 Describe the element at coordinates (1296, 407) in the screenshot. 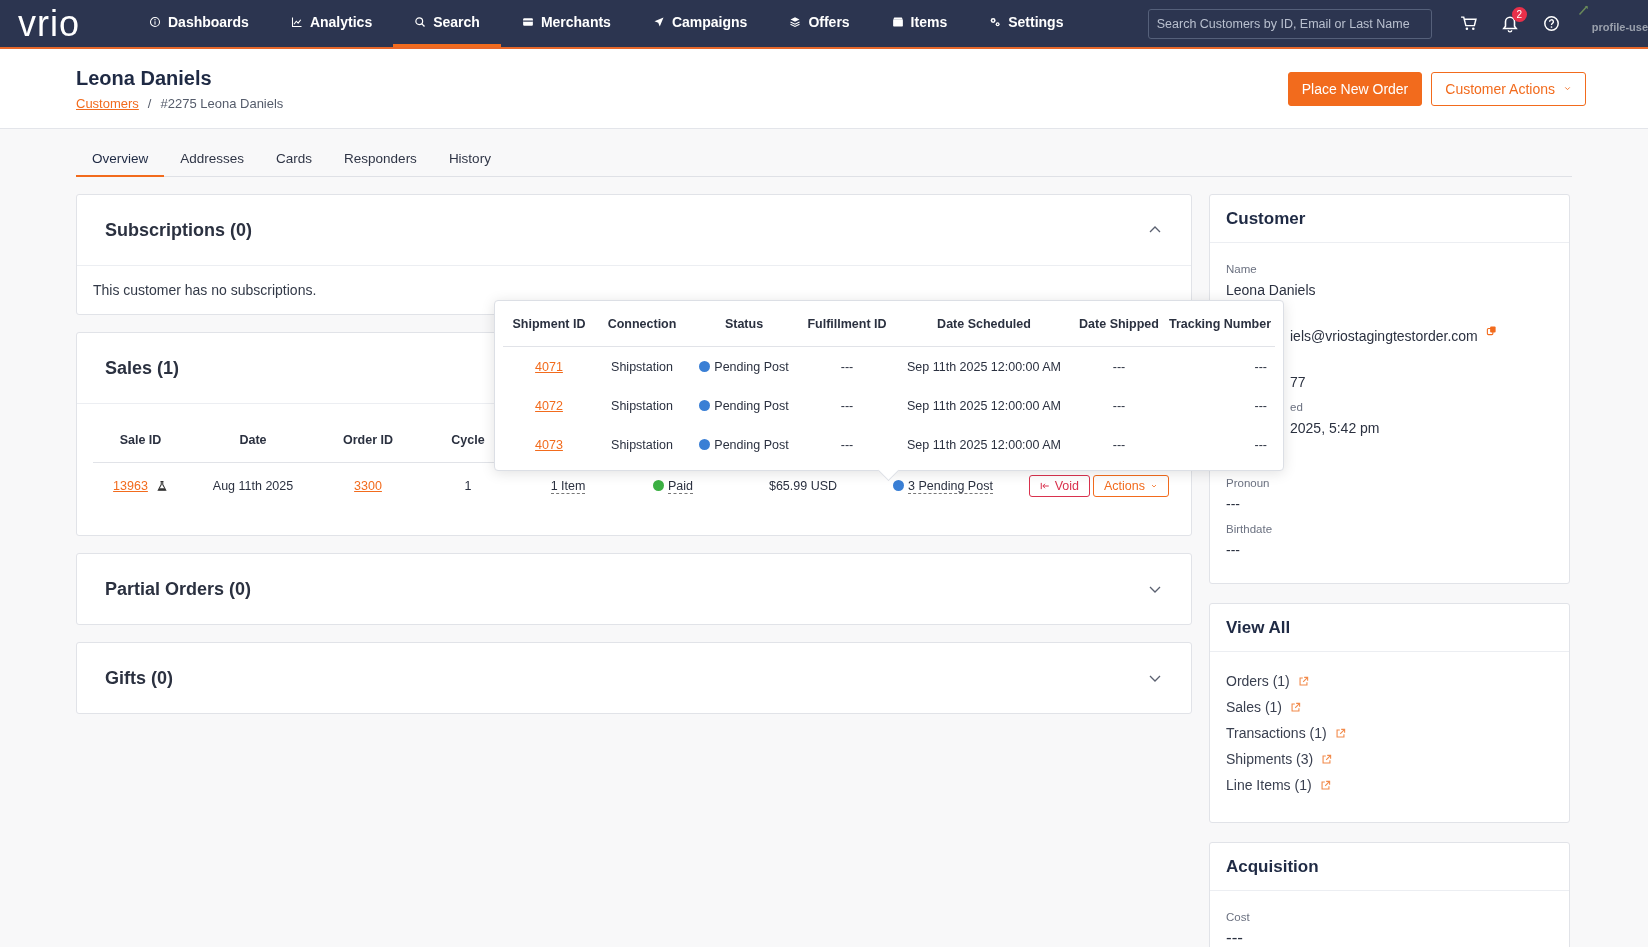

I see `field-label: ed` at that location.